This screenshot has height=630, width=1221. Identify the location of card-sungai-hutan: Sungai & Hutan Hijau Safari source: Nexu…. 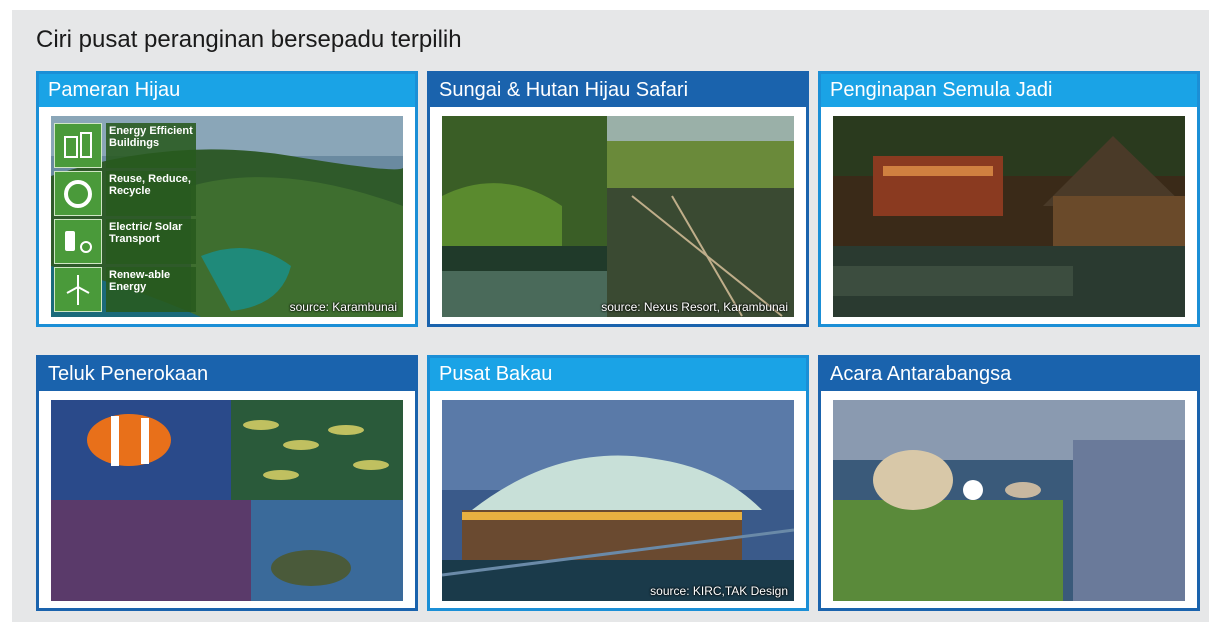
(618, 199).